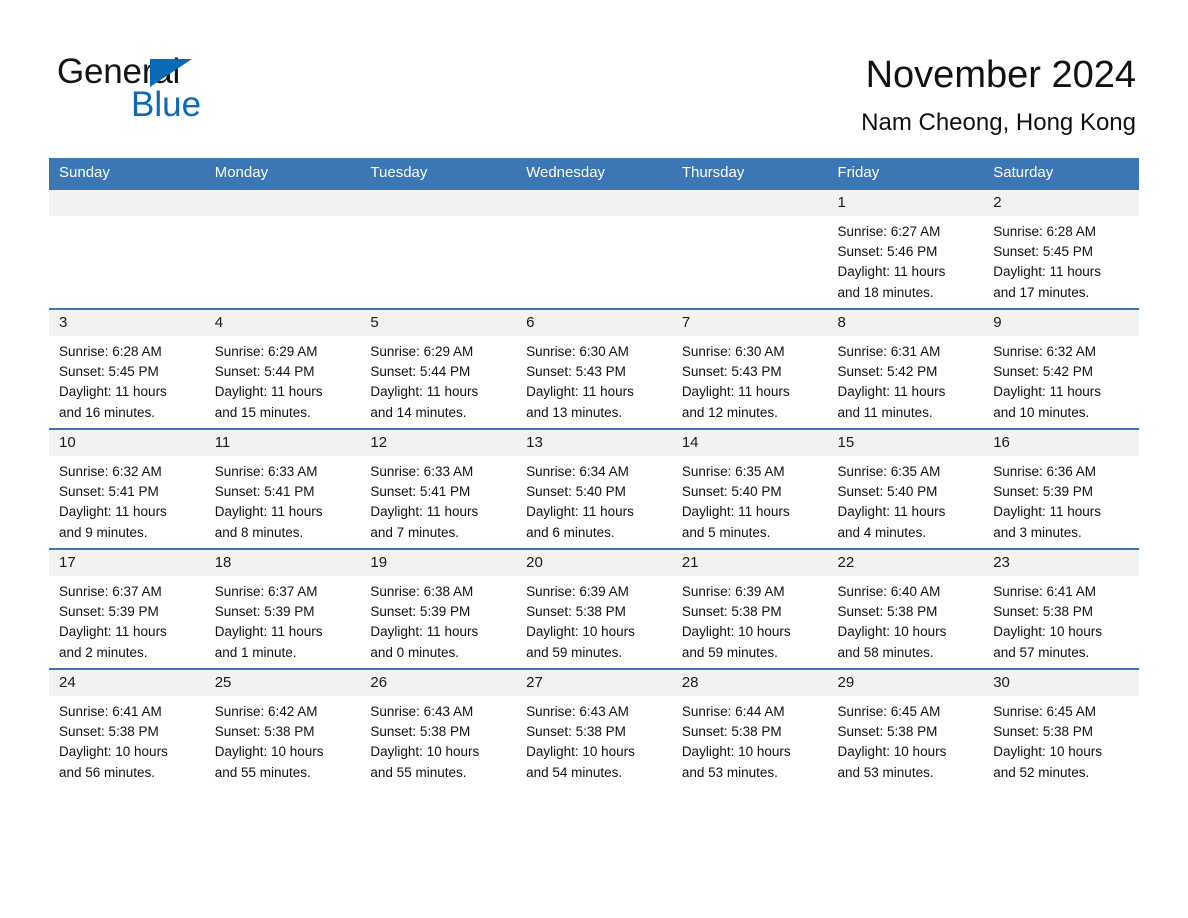 Image resolution: width=1188 pixels, height=918 pixels. Describe the element at coordinates (885, 772) in the screenshot. I see `daylight-text-line2: and 53 minutes.` at that location.